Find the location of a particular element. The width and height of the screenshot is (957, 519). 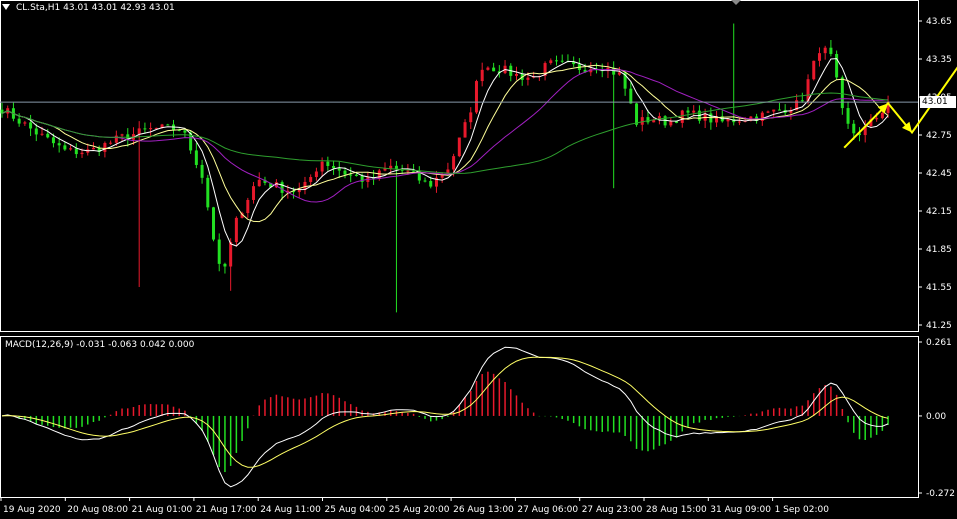

chart-shift-icon is located at coordinates (736, 2).